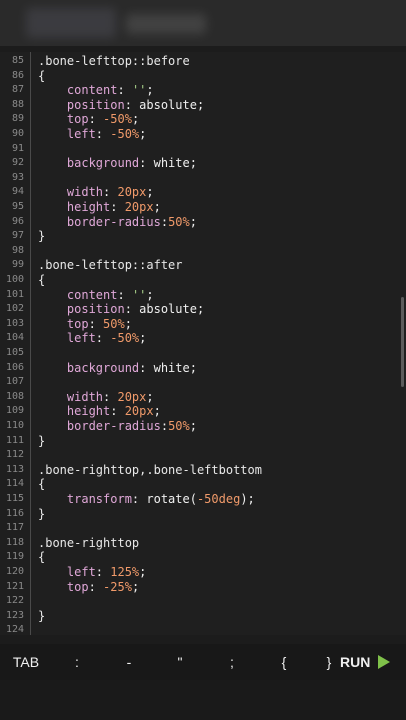  Describe the element at coordinates (203, 251) in the screenshot. I see `code-line: 98` at that location.